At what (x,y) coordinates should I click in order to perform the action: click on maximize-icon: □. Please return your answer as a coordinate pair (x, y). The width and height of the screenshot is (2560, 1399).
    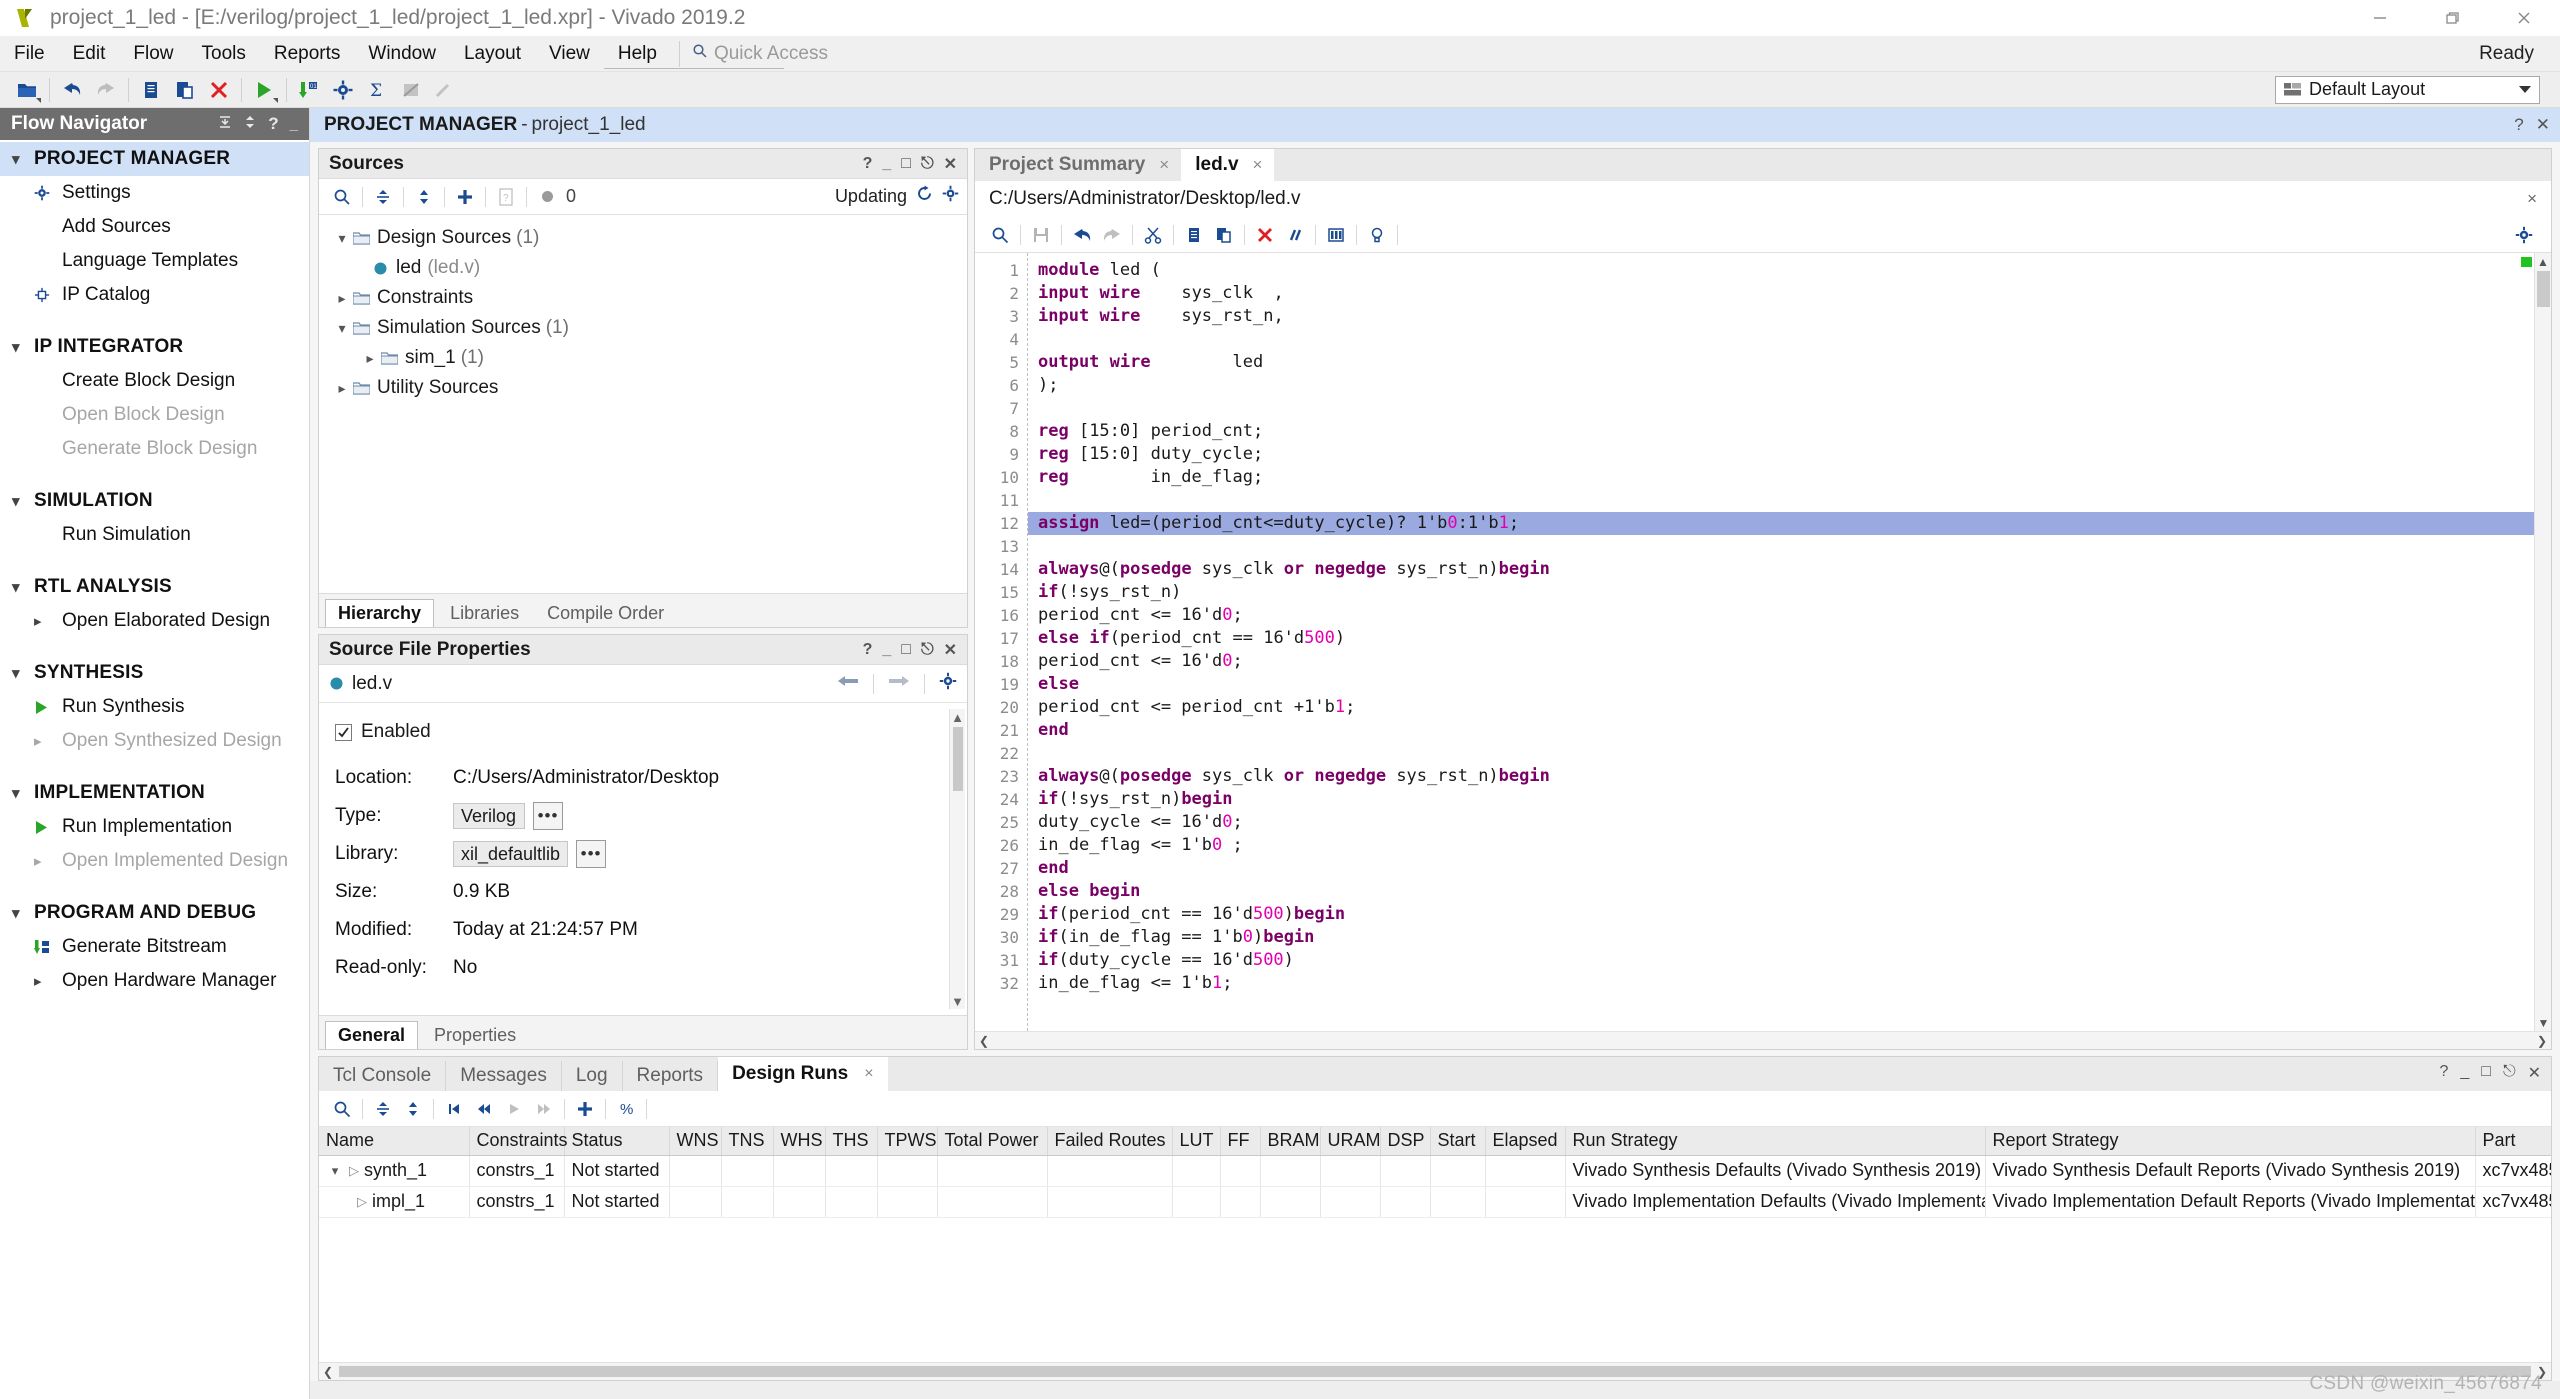
    Looking at the image, I should click on (906, 164).